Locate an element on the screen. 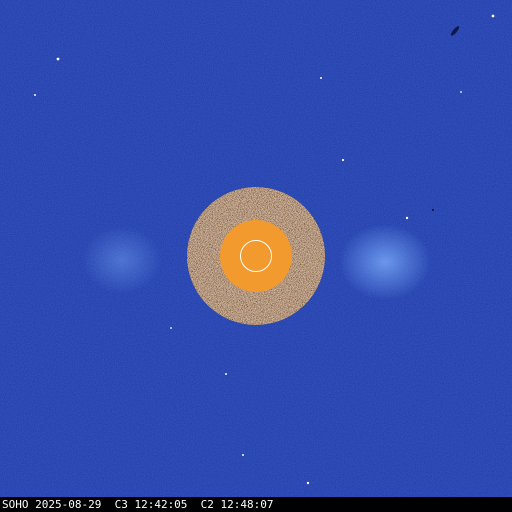 This screenshot has width=512, height=512. caption-bar: SOHO 2025-08-29 C3 12:42:05 C2 12:48:07 is located at coordinates (256, 504).